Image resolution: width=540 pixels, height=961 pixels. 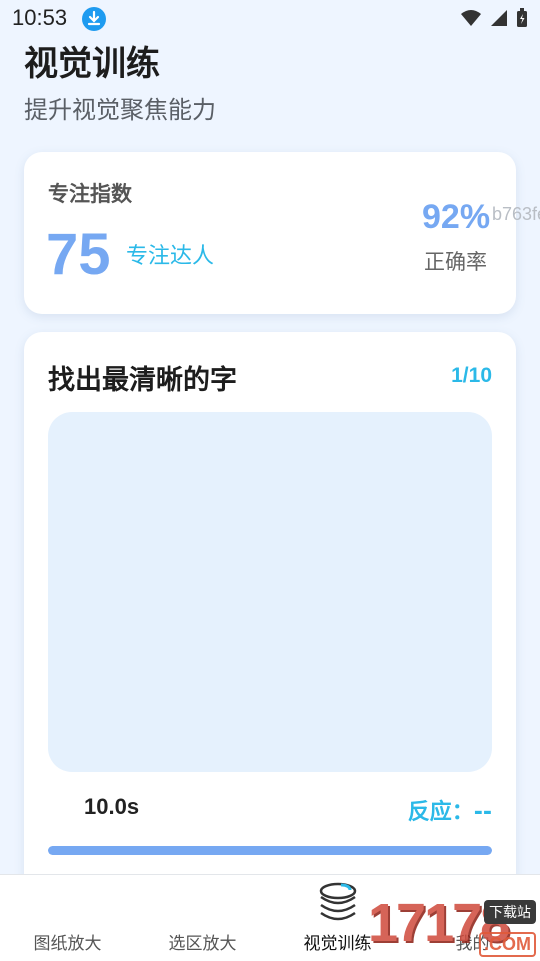 What do you see at coordinates (67, 918) in the screenshot?
I see `nav-item-drawing-zoom: 图纸放大` at bounding box center [67, 918].